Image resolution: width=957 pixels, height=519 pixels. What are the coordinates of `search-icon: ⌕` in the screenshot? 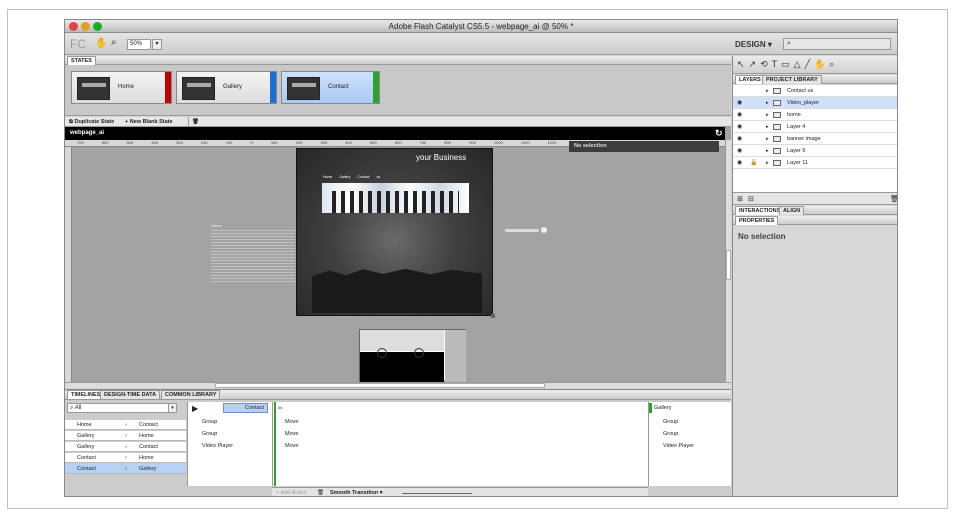 It's located at (789, 43).